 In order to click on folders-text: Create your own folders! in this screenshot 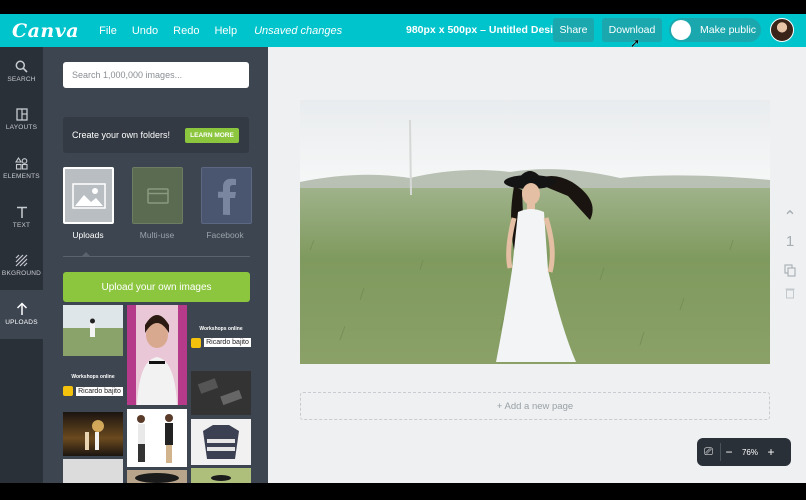, I will do `click(121, 135)`.